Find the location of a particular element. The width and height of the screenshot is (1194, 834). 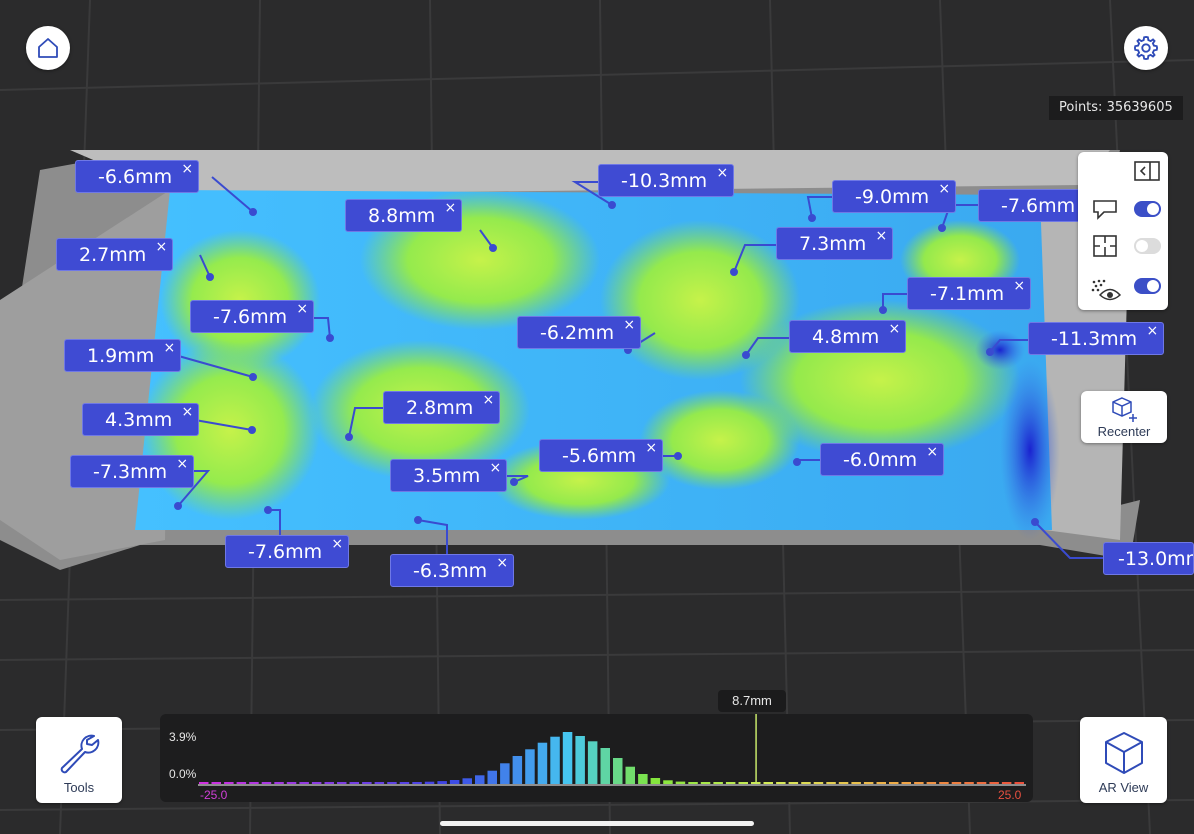

measurement-tag: 7.3mm × is located at coordinates (835, 243).